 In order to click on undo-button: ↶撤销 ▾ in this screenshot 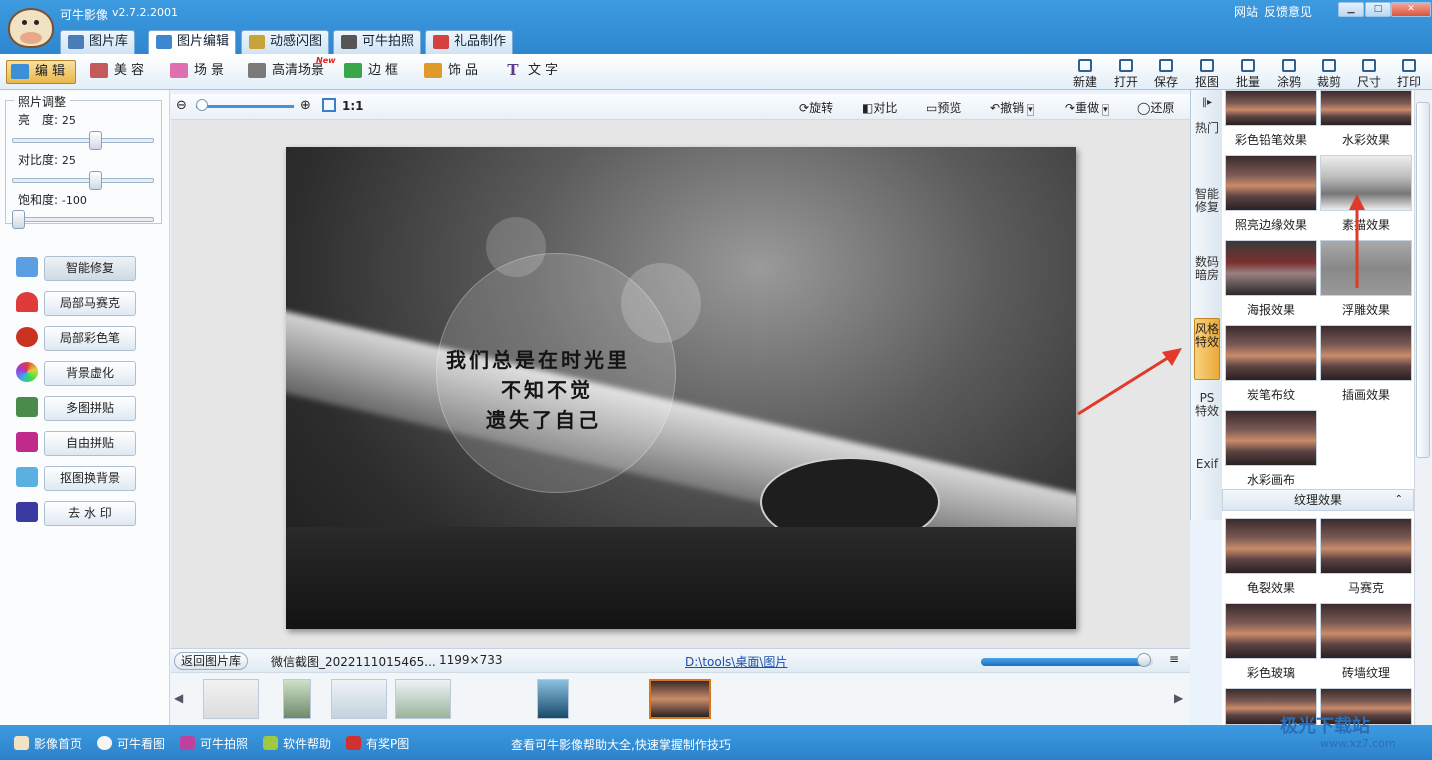, I will do `click(1012, 107)`.